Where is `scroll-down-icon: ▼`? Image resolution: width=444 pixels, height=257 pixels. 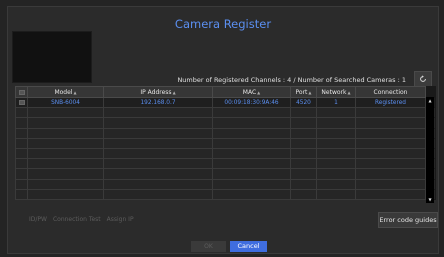
scroll-down-icon: ▼ is located at coordinates (430, 199).